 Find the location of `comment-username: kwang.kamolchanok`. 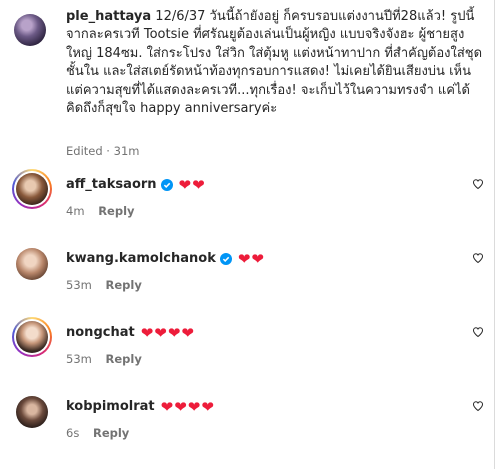

comment-username: kwang.kamolchanok is located at coordinates (141, 259).